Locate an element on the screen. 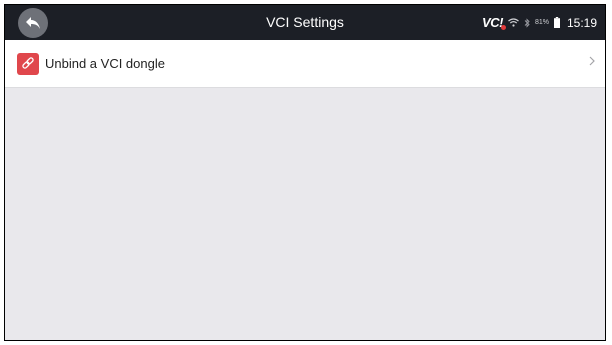 This screenshot has height=345, width=612. vci-status-dot is located at coordinates (503, 27).